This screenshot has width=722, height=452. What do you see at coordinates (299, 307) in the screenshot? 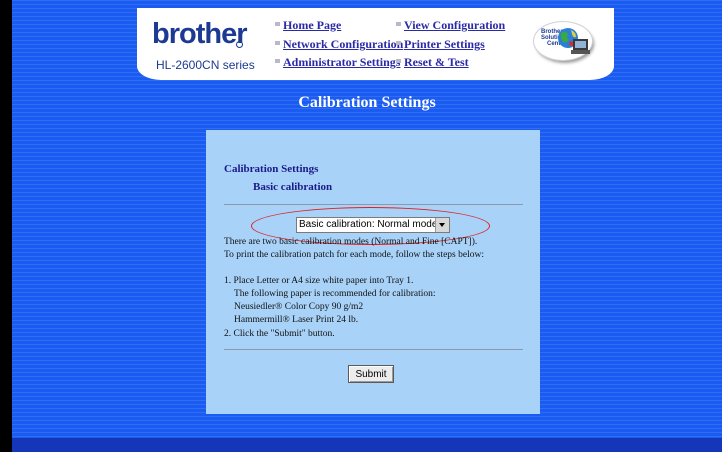
I see `paper-recommendation-1: Neusiedler® Color Copy 90 g/m2` at bounding box center [299, 307].